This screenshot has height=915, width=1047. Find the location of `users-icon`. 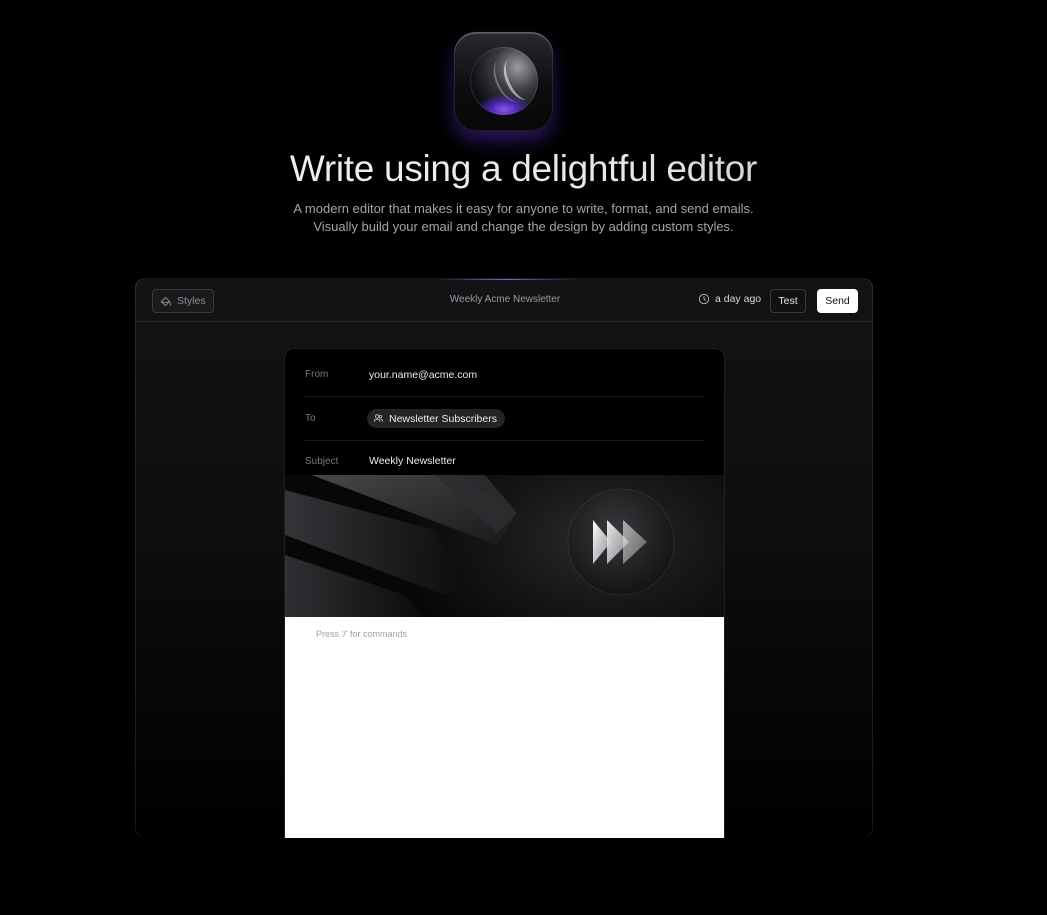

users-icon is located at coordinates (378, 418).